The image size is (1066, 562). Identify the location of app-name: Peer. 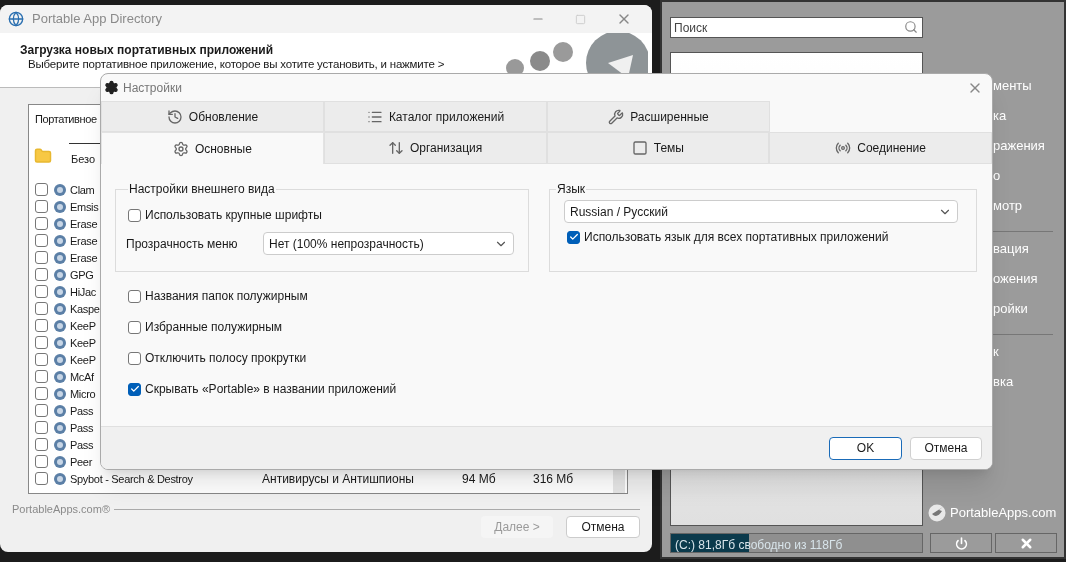
(81, 461).